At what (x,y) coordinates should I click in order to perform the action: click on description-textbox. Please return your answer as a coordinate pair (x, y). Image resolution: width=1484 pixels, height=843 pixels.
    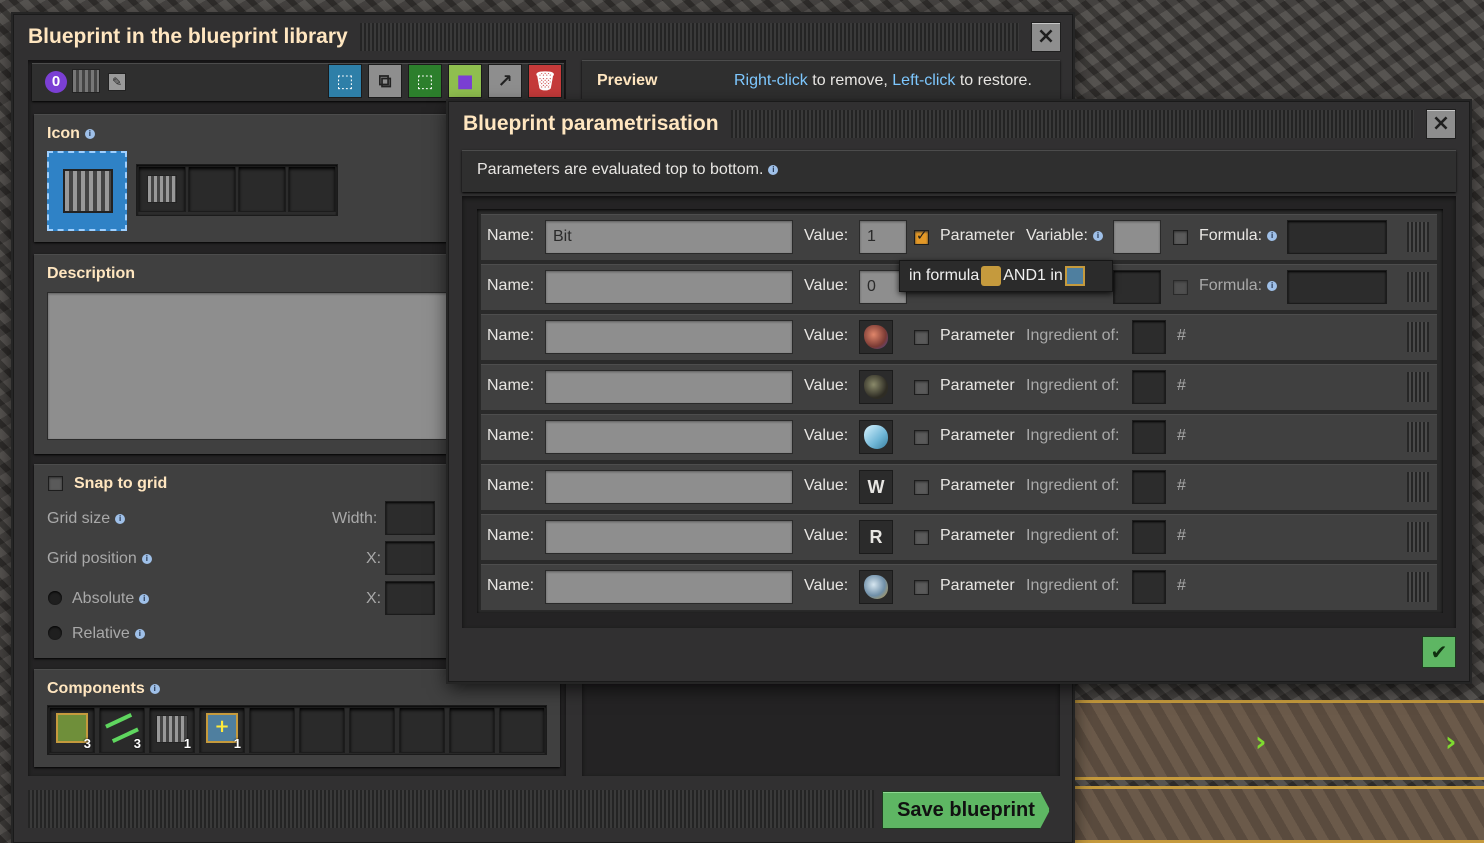
    Looking at the image, I should click on (248, 366).